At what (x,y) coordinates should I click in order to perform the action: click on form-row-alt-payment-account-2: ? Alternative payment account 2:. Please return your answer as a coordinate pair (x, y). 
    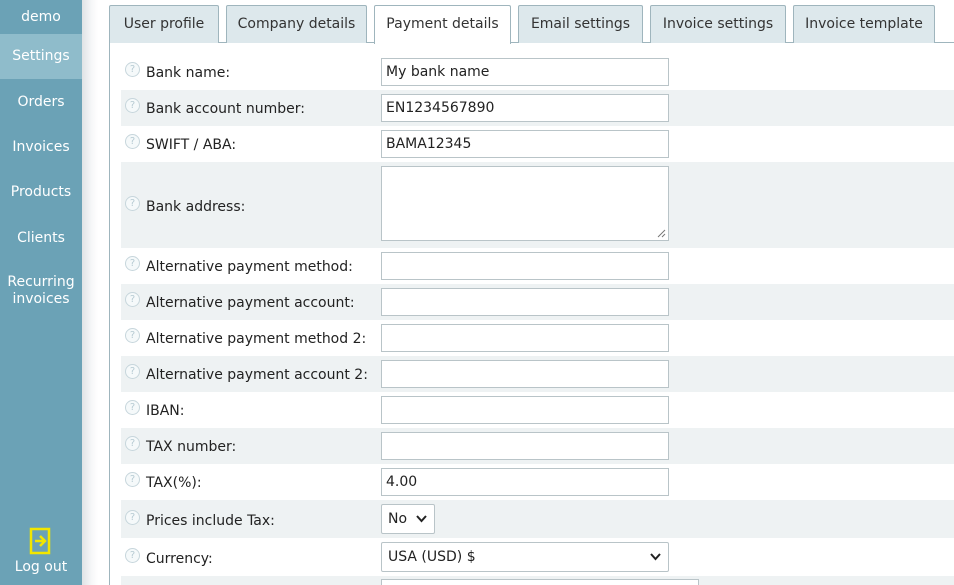
    Looking at the image, I should click on (537, 374).